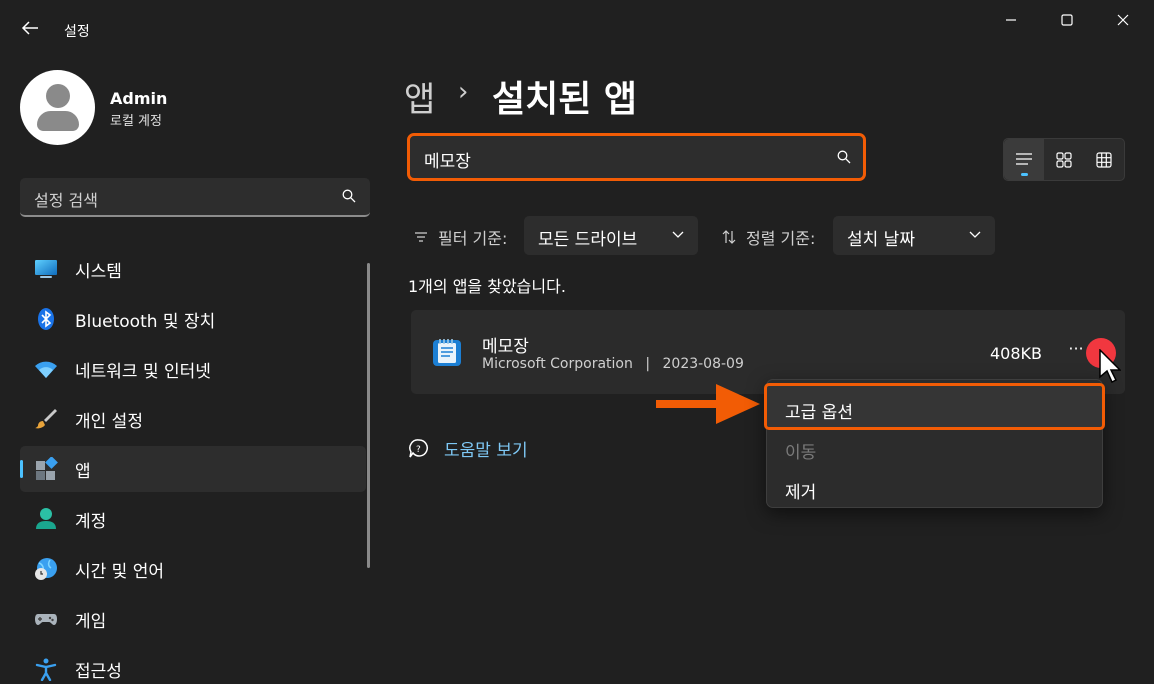 This screenshot has width=1154, height=684. Describe the element at coordinates (29, 28) in the screenshot. I see `back-arrow-icon` at that location.